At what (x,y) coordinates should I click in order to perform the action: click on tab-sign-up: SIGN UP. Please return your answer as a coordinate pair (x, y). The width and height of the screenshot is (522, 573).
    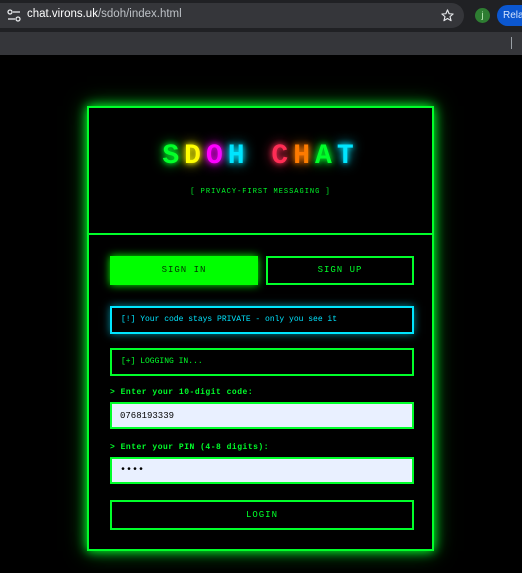
    Looking at the image, I should click on (340, 270).